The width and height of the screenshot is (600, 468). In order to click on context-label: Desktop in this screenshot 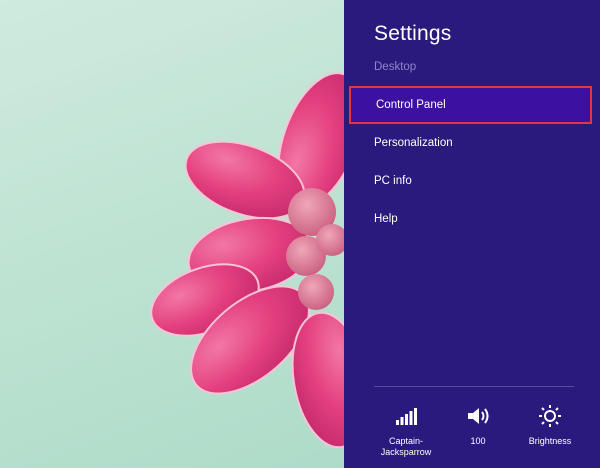, I will do `click(395, 67)`.